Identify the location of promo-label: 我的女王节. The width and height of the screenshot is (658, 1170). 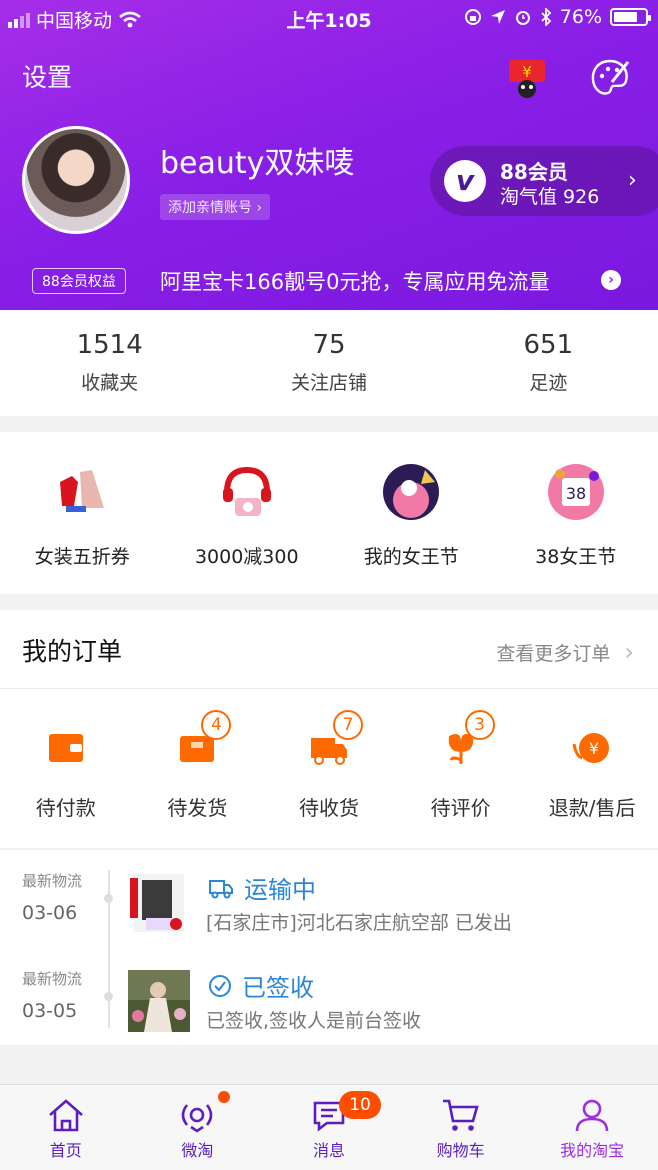
(411, 557).